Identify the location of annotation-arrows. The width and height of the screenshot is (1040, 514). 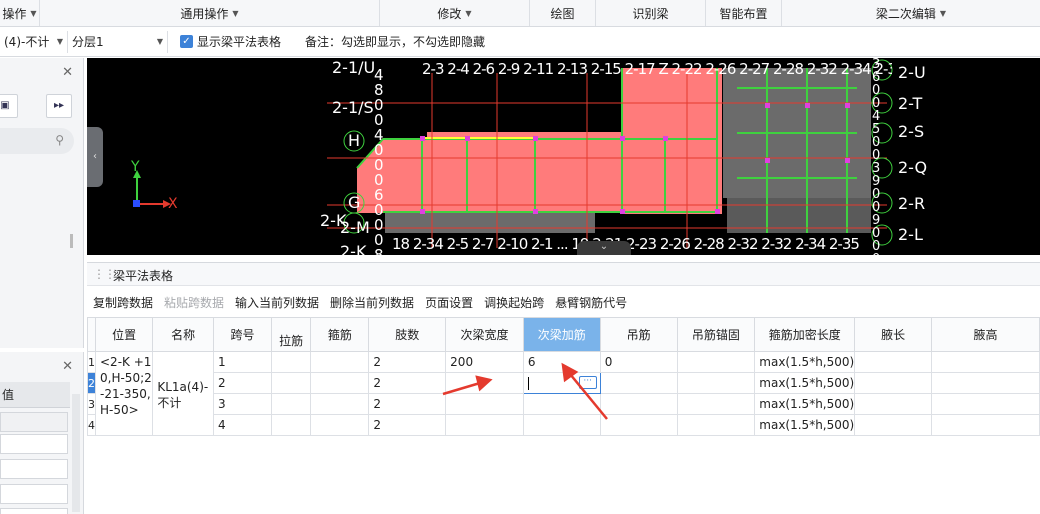
(525, 391).